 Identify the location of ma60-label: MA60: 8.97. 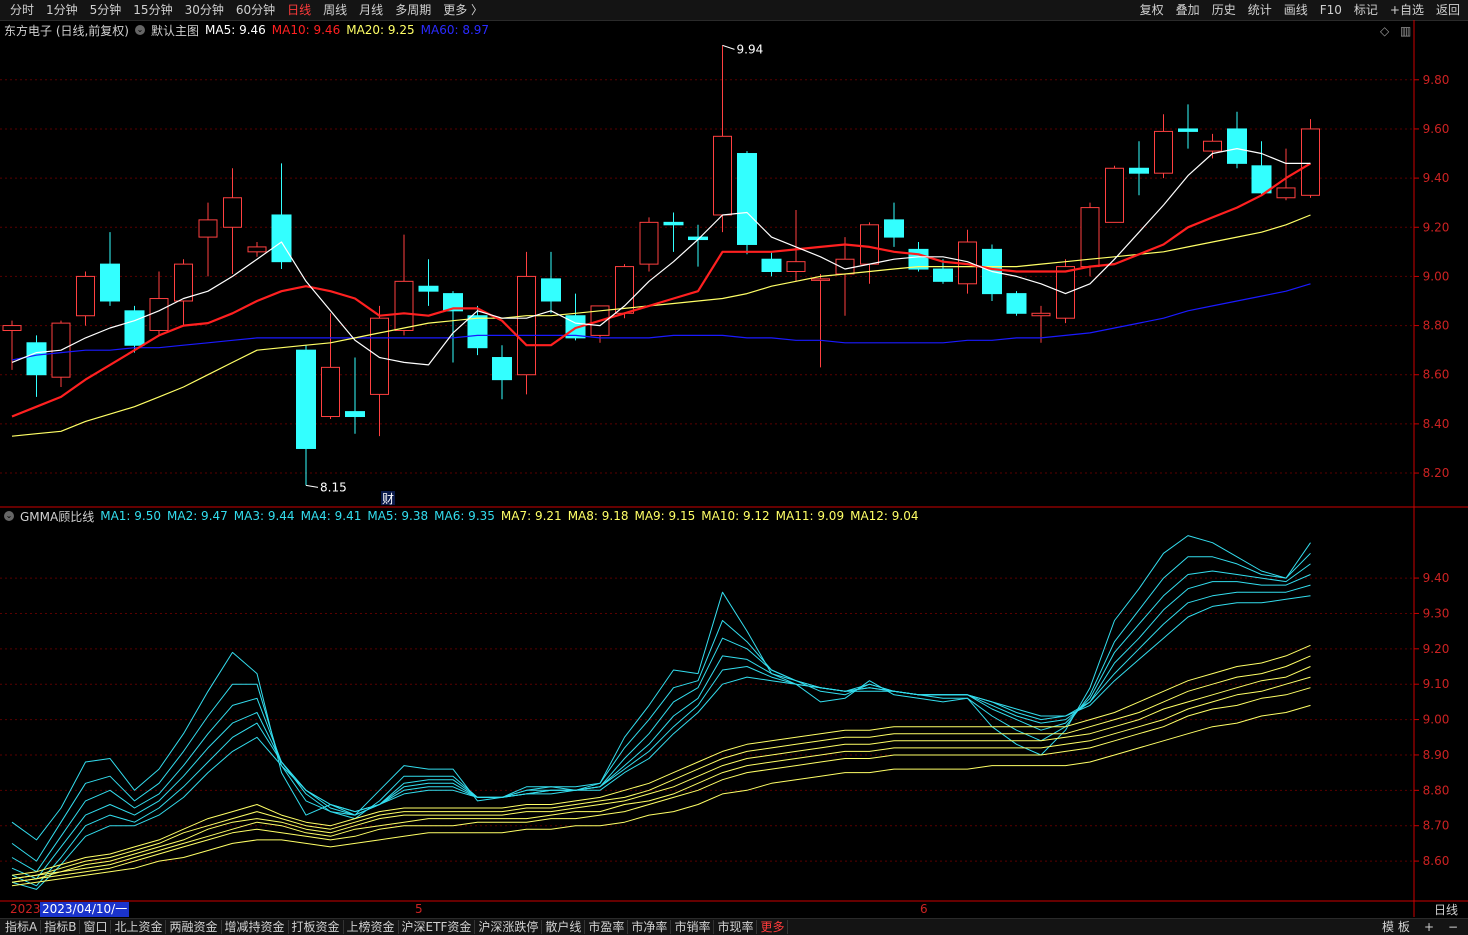
(455, 30).